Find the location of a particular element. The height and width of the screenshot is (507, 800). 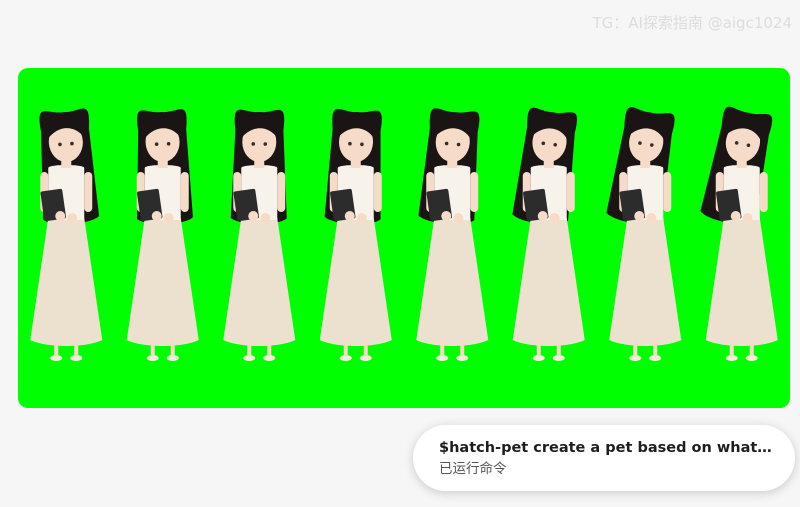

command-status: 已运行命令 is located at coordinates (473, 469).